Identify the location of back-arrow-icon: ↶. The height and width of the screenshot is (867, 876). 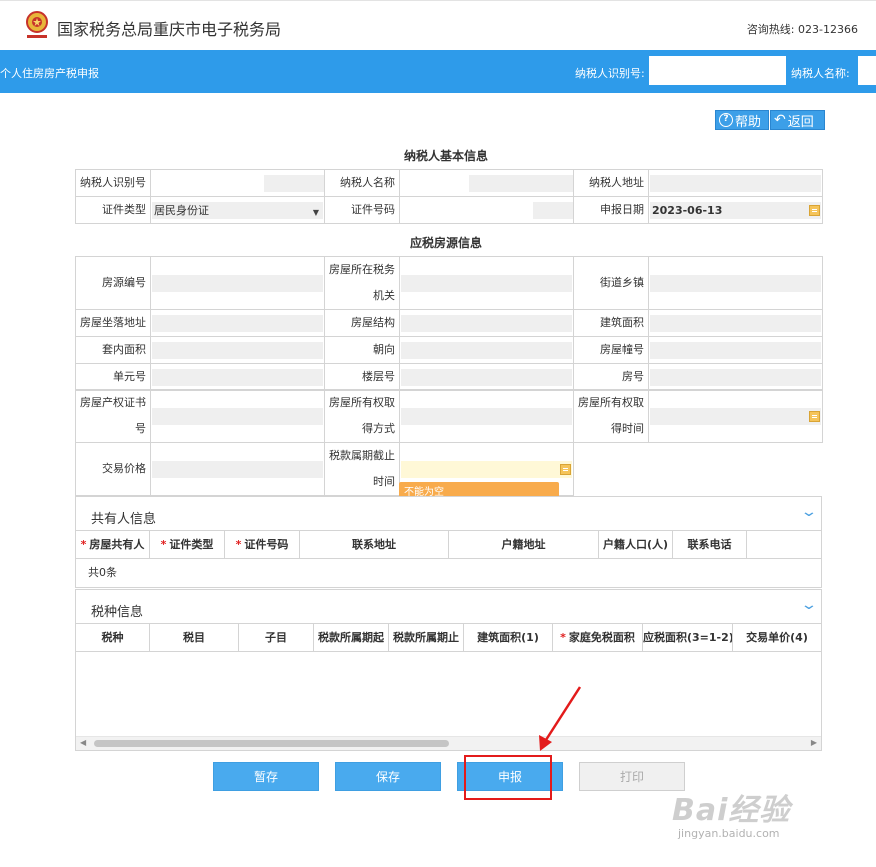
(780, 120).